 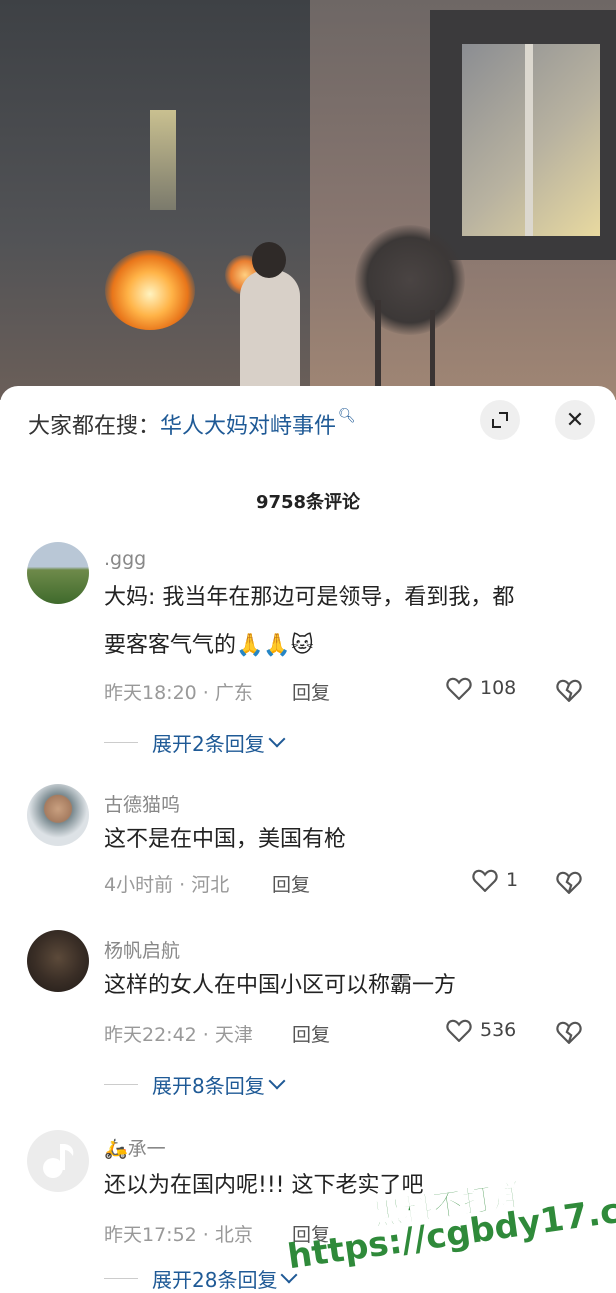 I want to click on expand-replies: 展开8条回复, so click(x=195, y=1084).